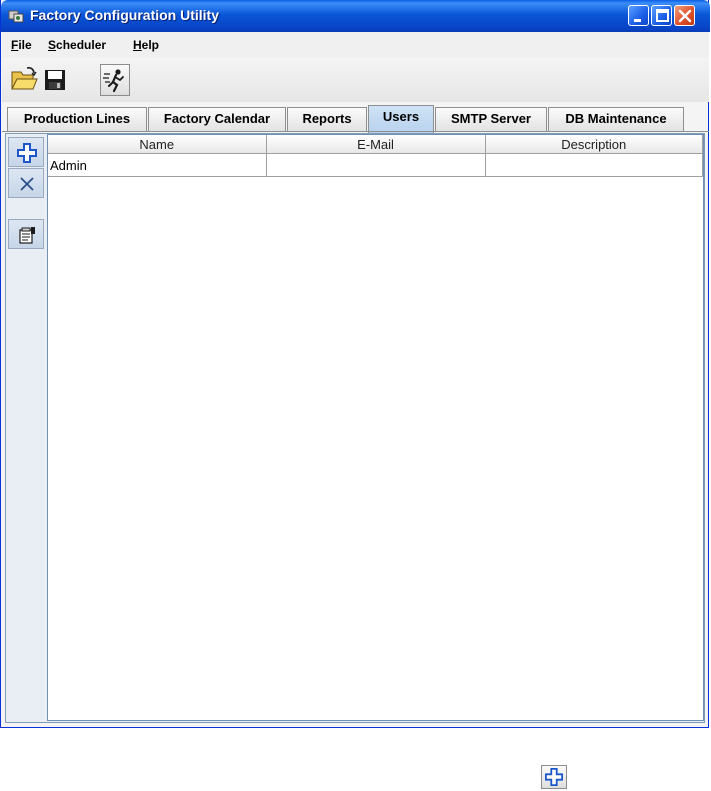 This screenshot has height=791, width=711. What do you see at coordinates (157, 165) in the screenshot?
I see `cell-name: Admin` at bounding box center [157, 165].